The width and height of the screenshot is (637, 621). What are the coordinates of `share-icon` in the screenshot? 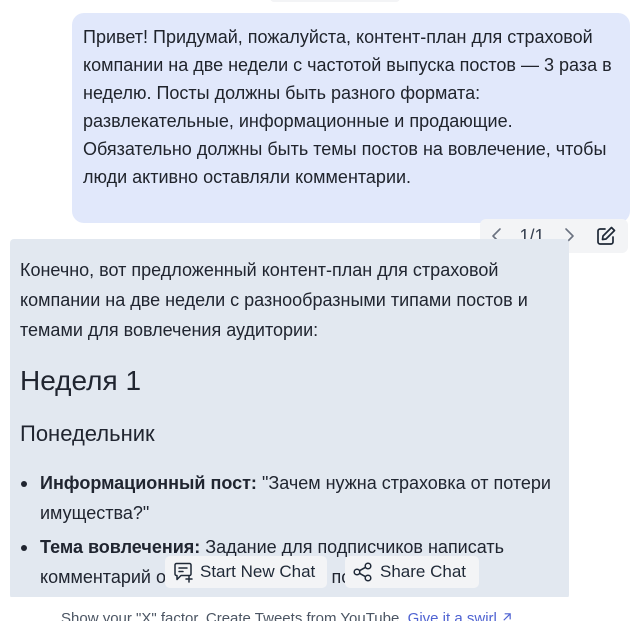 It's located at (362, 572).